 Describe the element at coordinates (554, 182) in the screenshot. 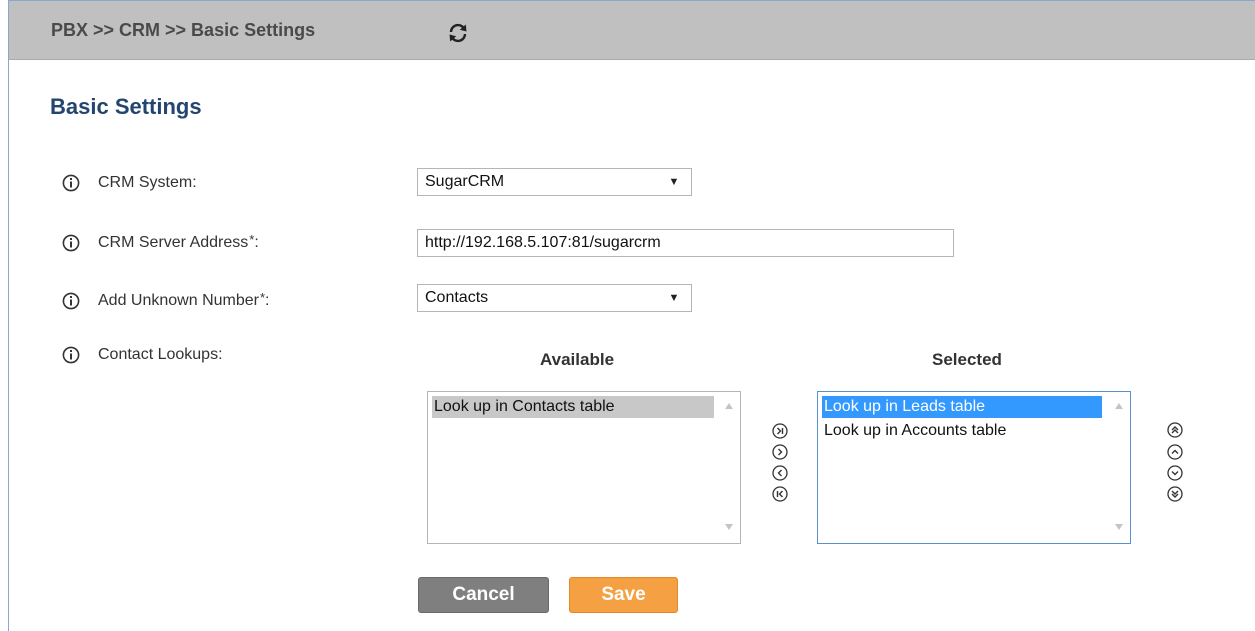

I see `crm-system-select: SugarCRM ▼` at that location.